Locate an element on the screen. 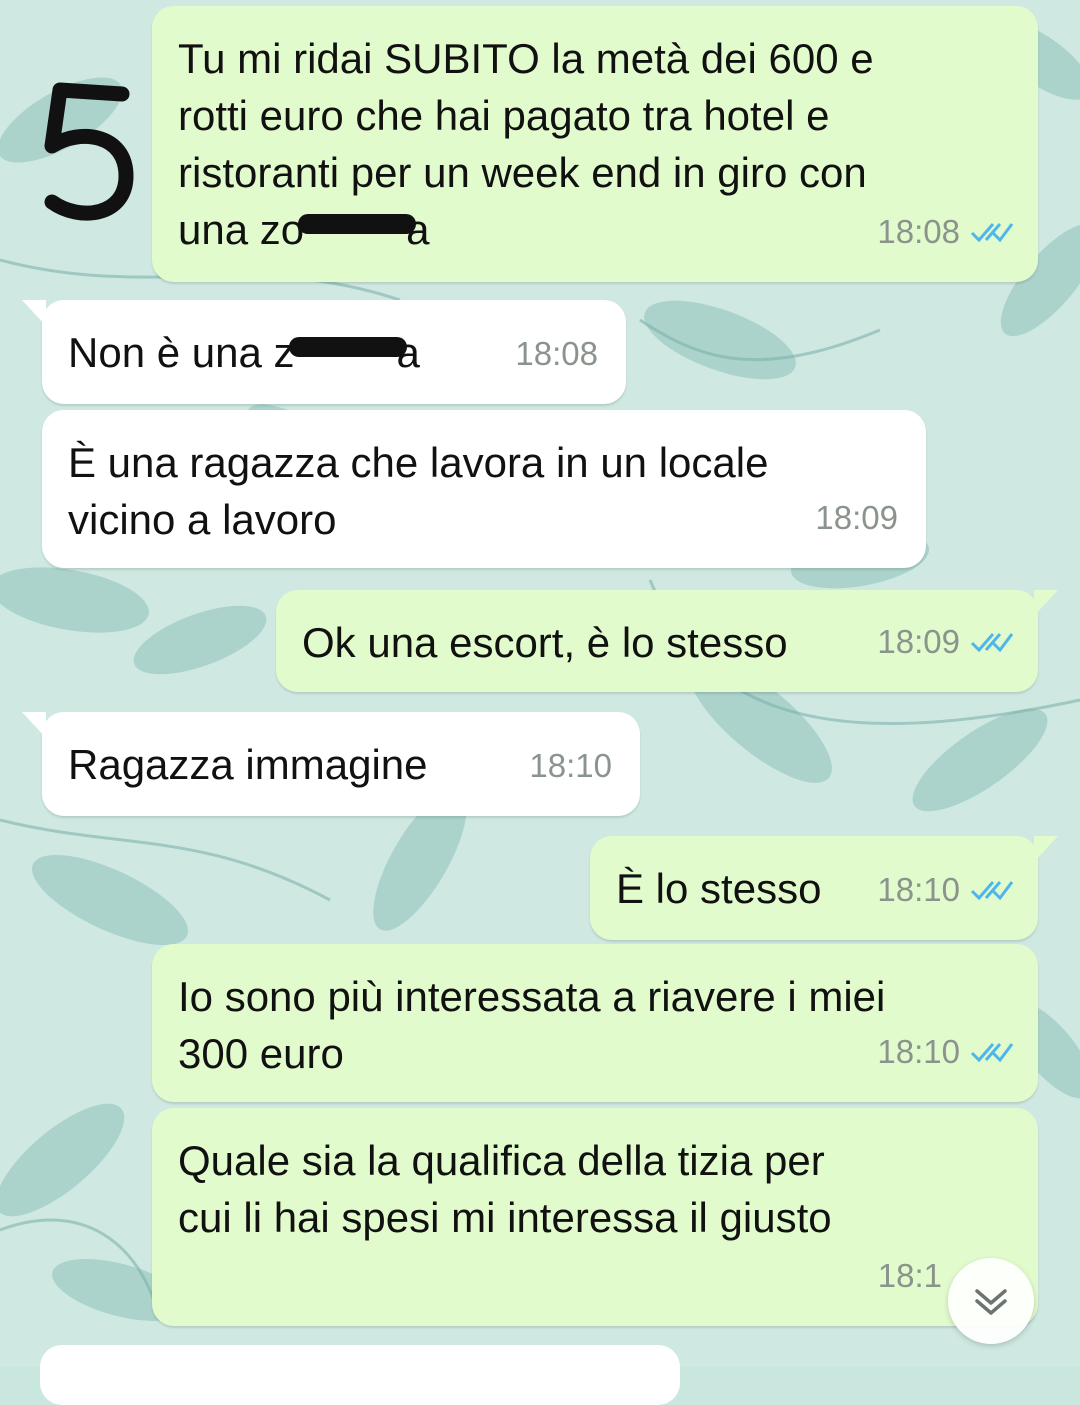  message-incoming: Non è una za 18:08 is located at coordinates (324, 352).